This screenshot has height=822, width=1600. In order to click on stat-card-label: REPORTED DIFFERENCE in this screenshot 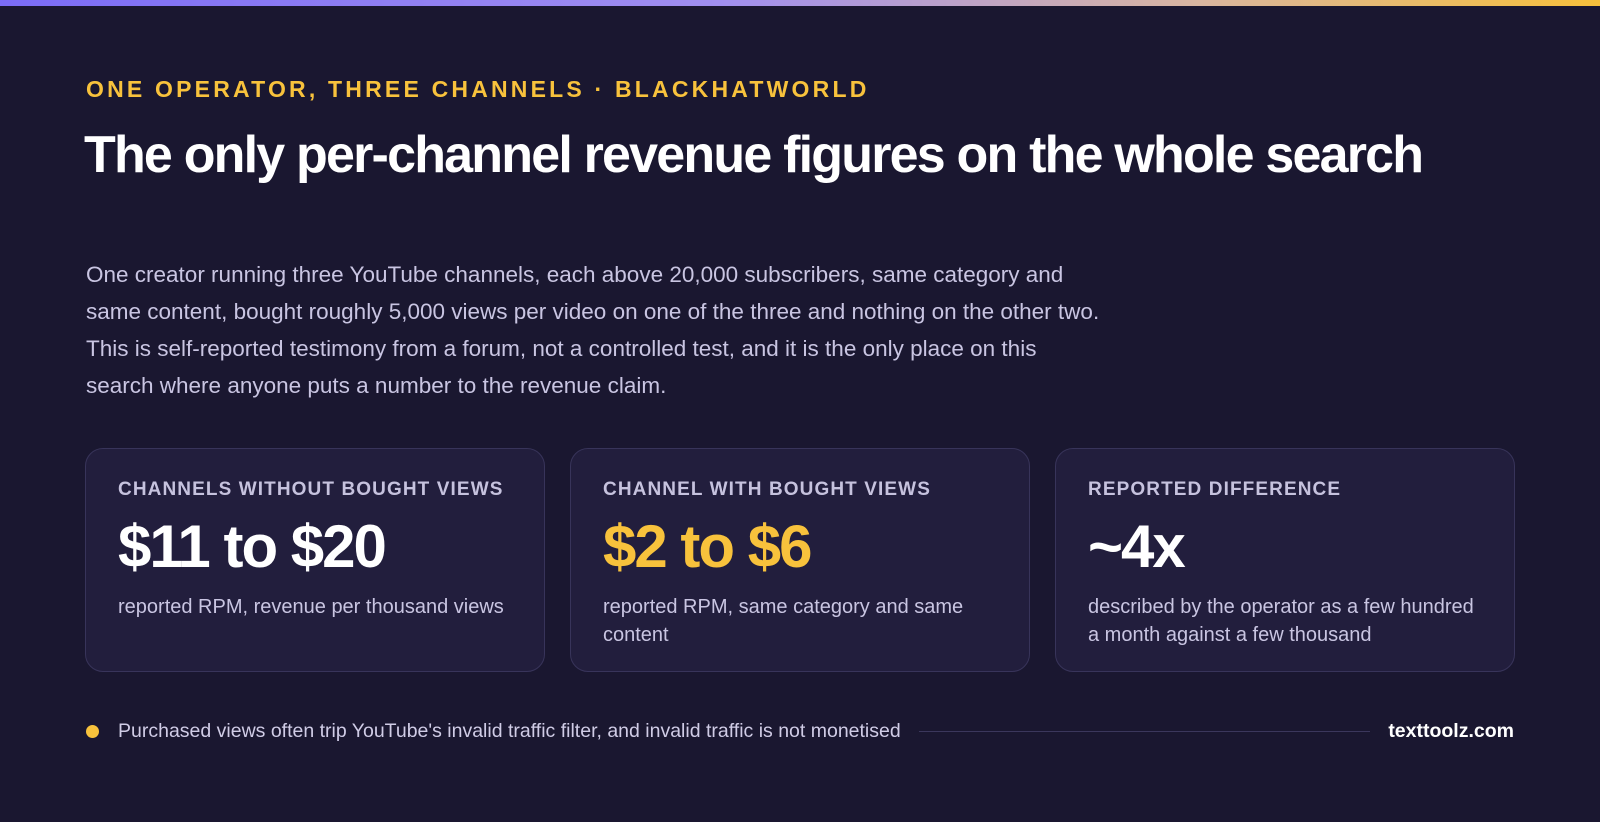, I will do `click(1215, 489)`.